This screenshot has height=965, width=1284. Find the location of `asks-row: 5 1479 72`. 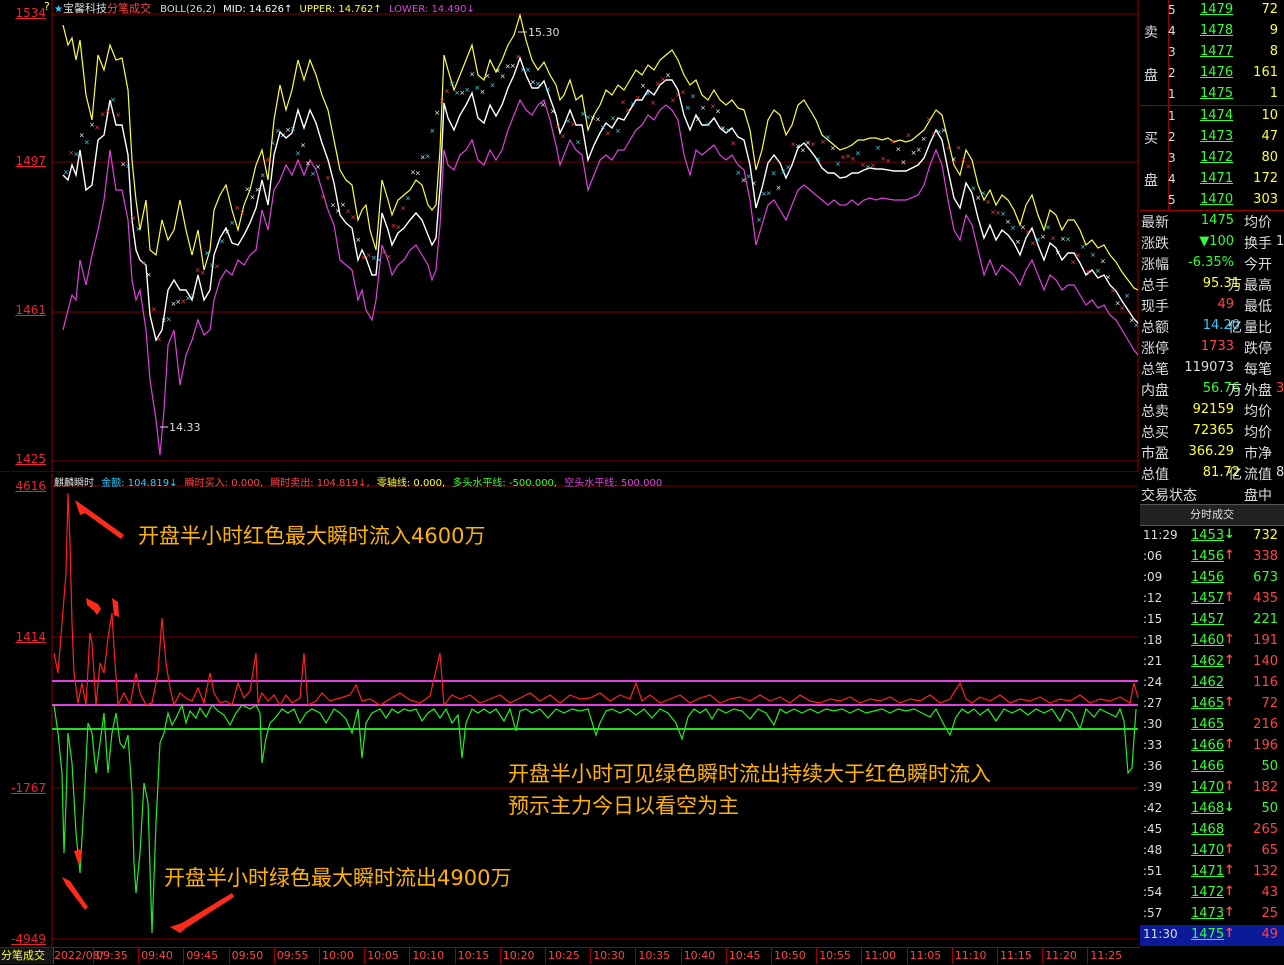

asks-row: 5 1479 72 is located at coordinates (1226, 10).